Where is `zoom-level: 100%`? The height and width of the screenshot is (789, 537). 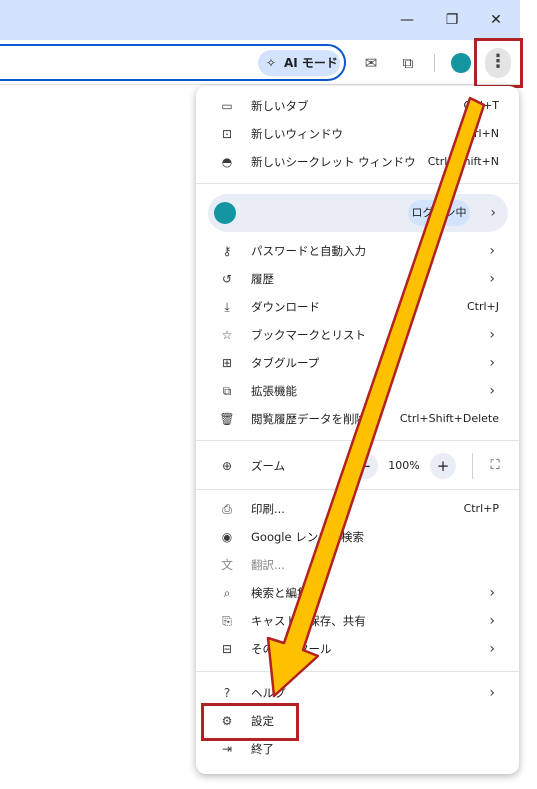
zoom-level: 100% is located at coordinates (404, 465).